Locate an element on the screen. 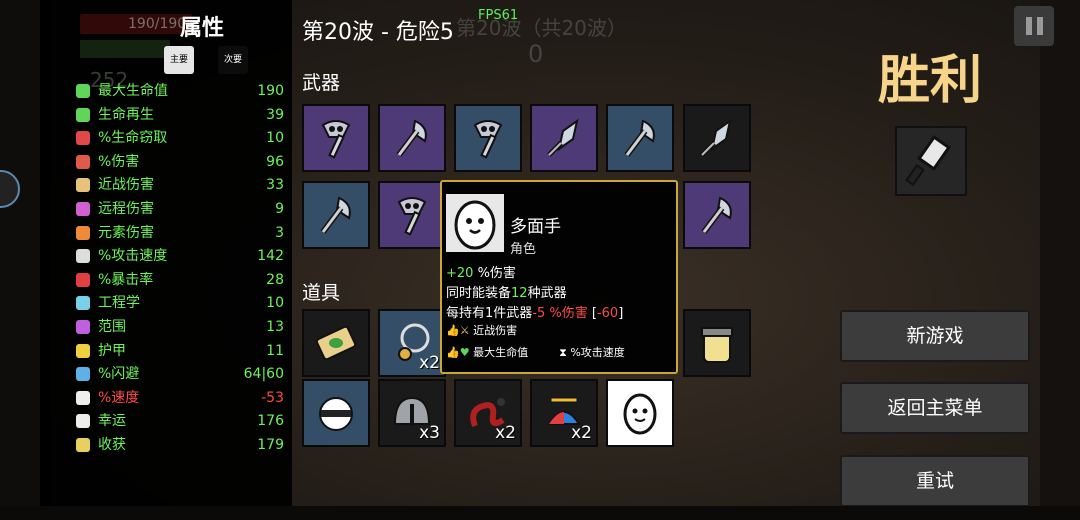 The width and height of the screenshot is (1080, 520). character-portrait is located at coordinates (475, 223).